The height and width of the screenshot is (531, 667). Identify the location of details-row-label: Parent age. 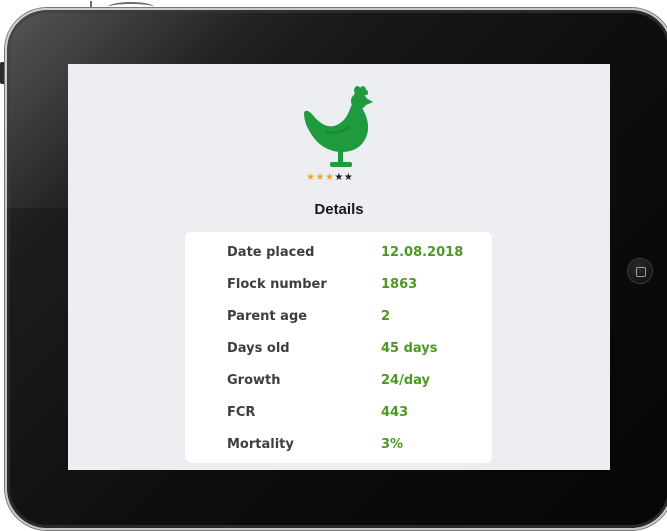
(267, 316).